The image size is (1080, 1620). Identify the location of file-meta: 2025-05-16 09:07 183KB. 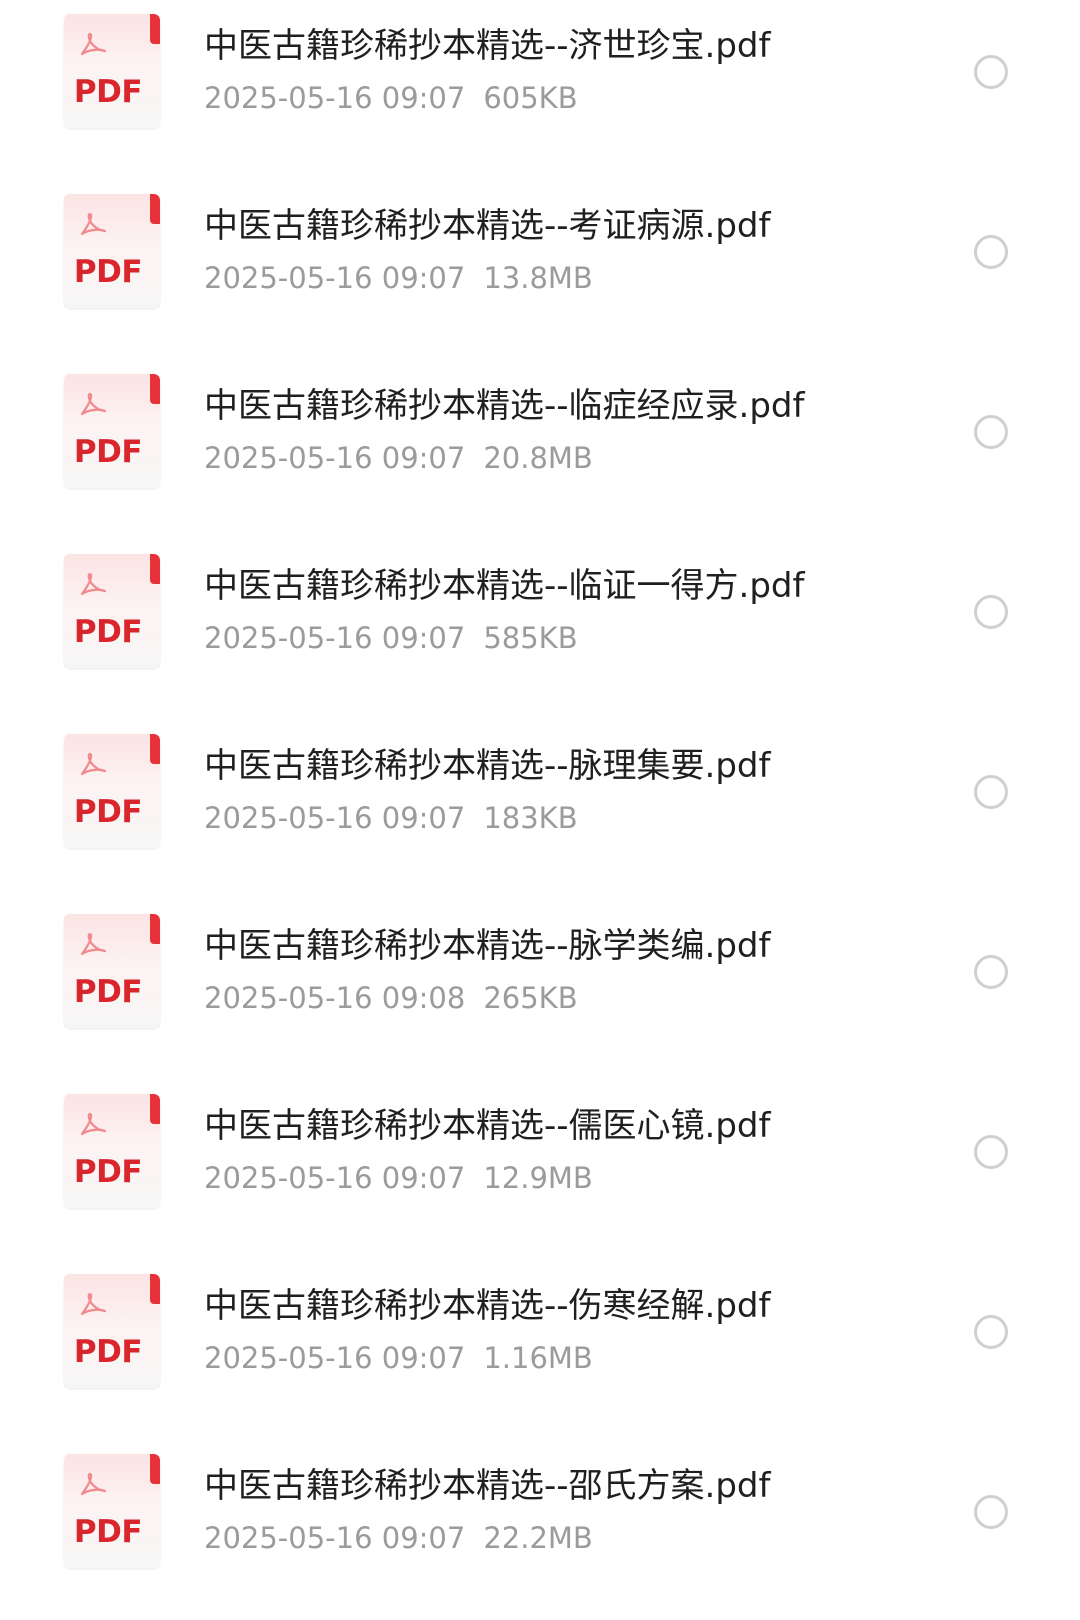
(391, 818).